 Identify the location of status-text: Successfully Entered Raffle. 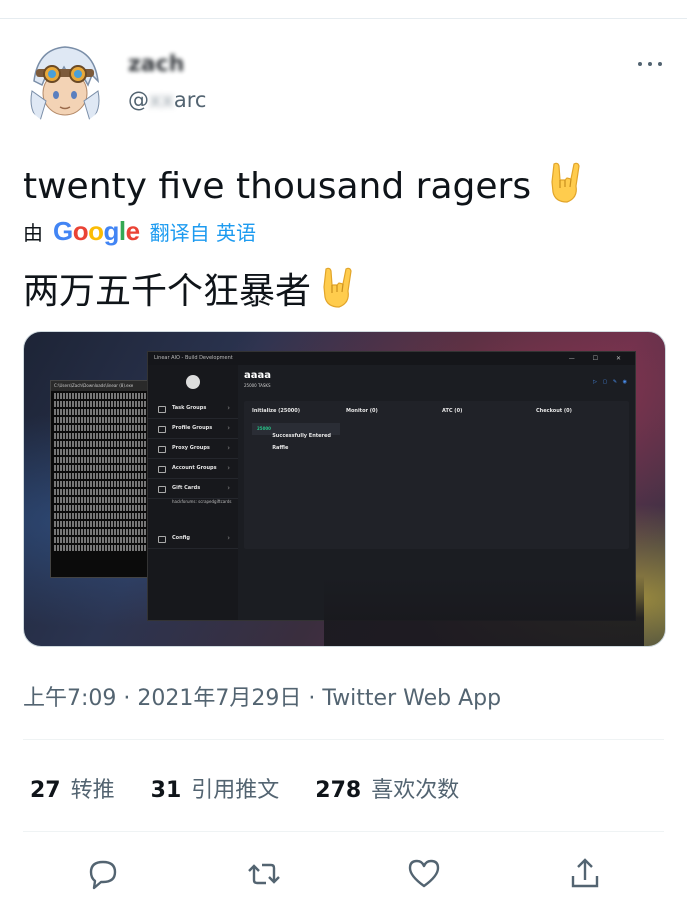
(301, 442).